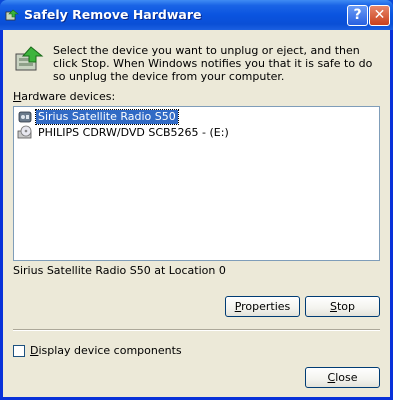 The image size is (393, 400). I want to click on display-components-label: Display device components, so click(106, 350).